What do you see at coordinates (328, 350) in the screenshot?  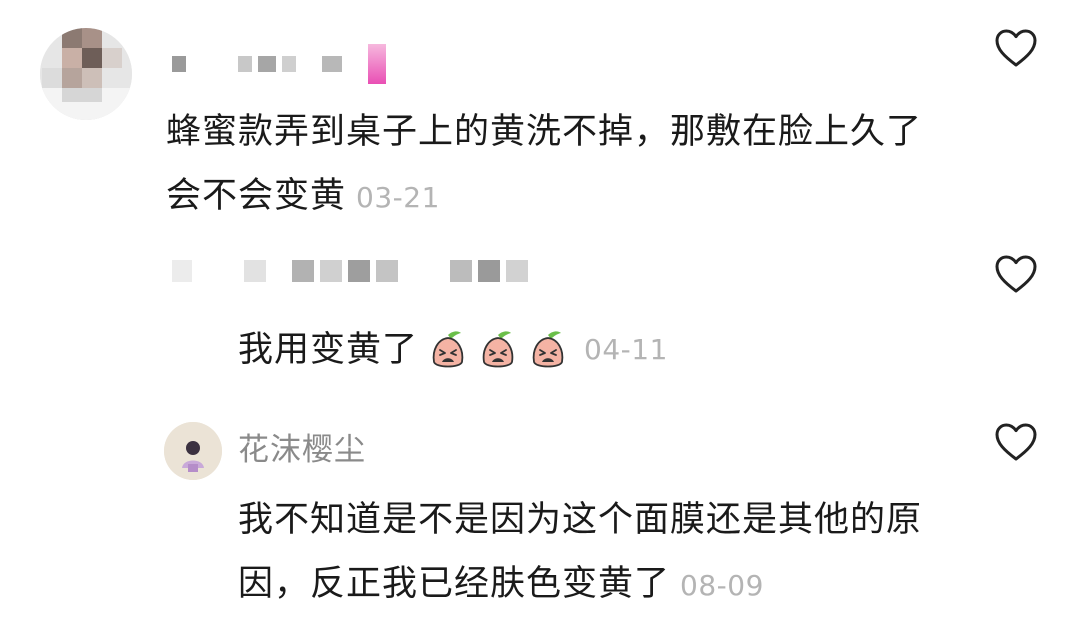 I see `reply-body: 我用变黄了` at bounding box center [328, 350].